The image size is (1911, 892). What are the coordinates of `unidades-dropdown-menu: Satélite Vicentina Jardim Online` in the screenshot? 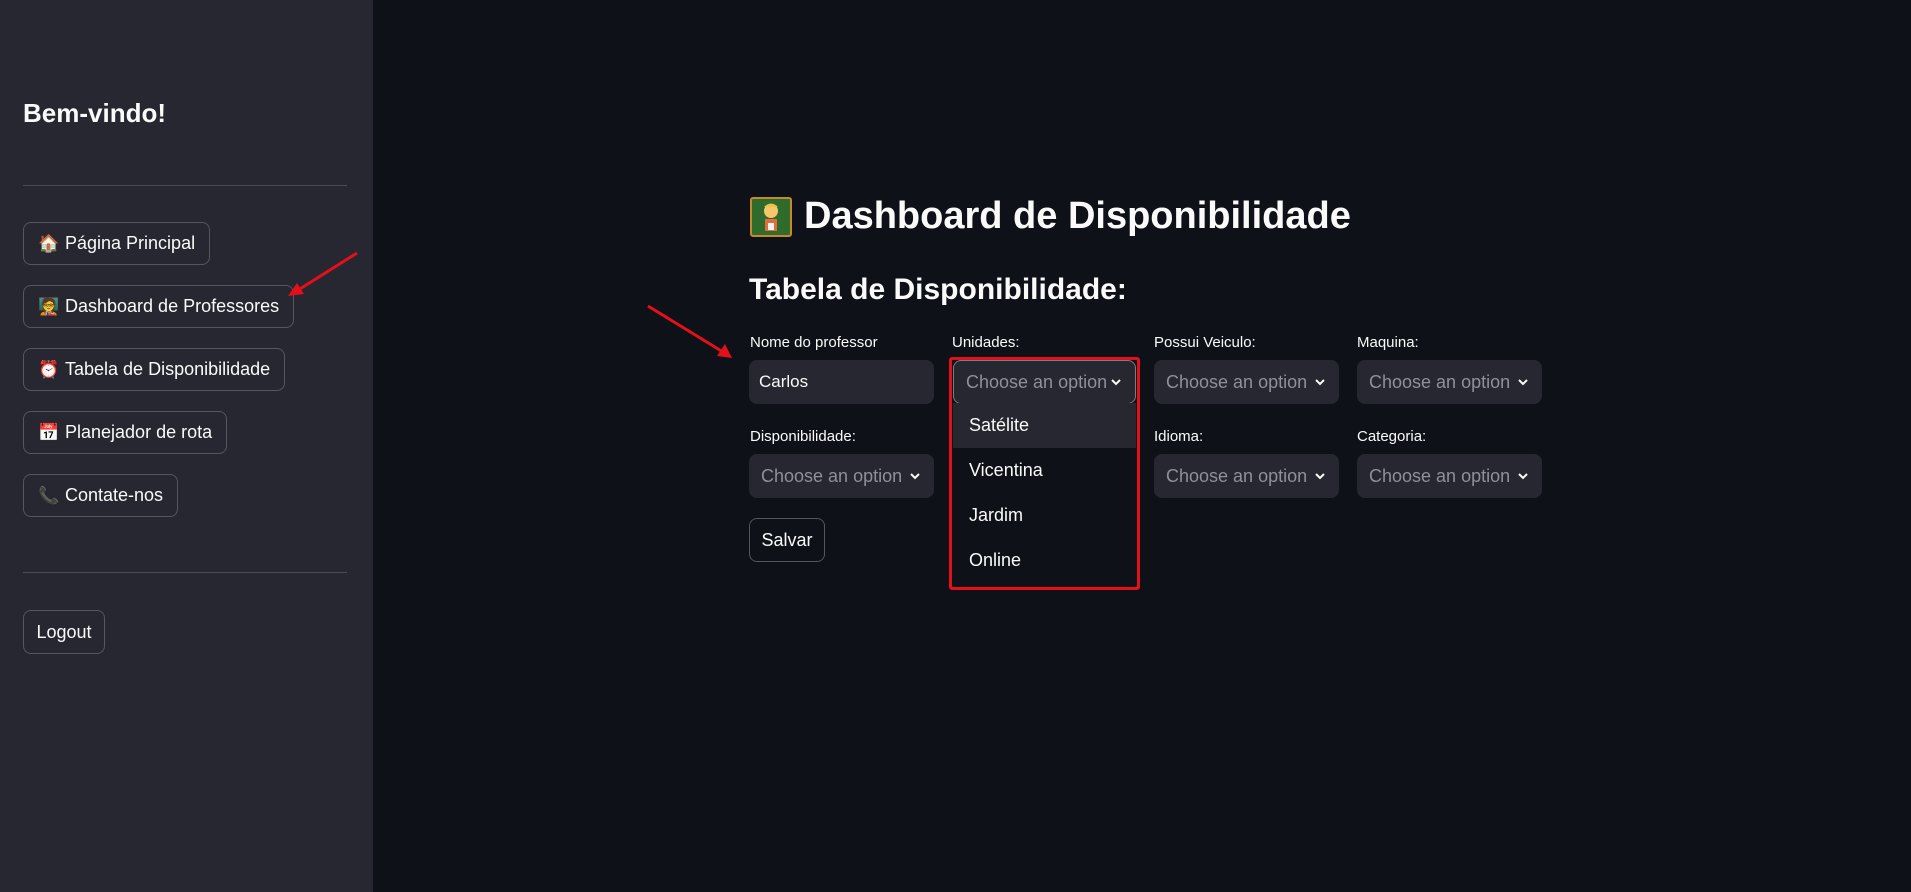 It's located at (1044, 493).